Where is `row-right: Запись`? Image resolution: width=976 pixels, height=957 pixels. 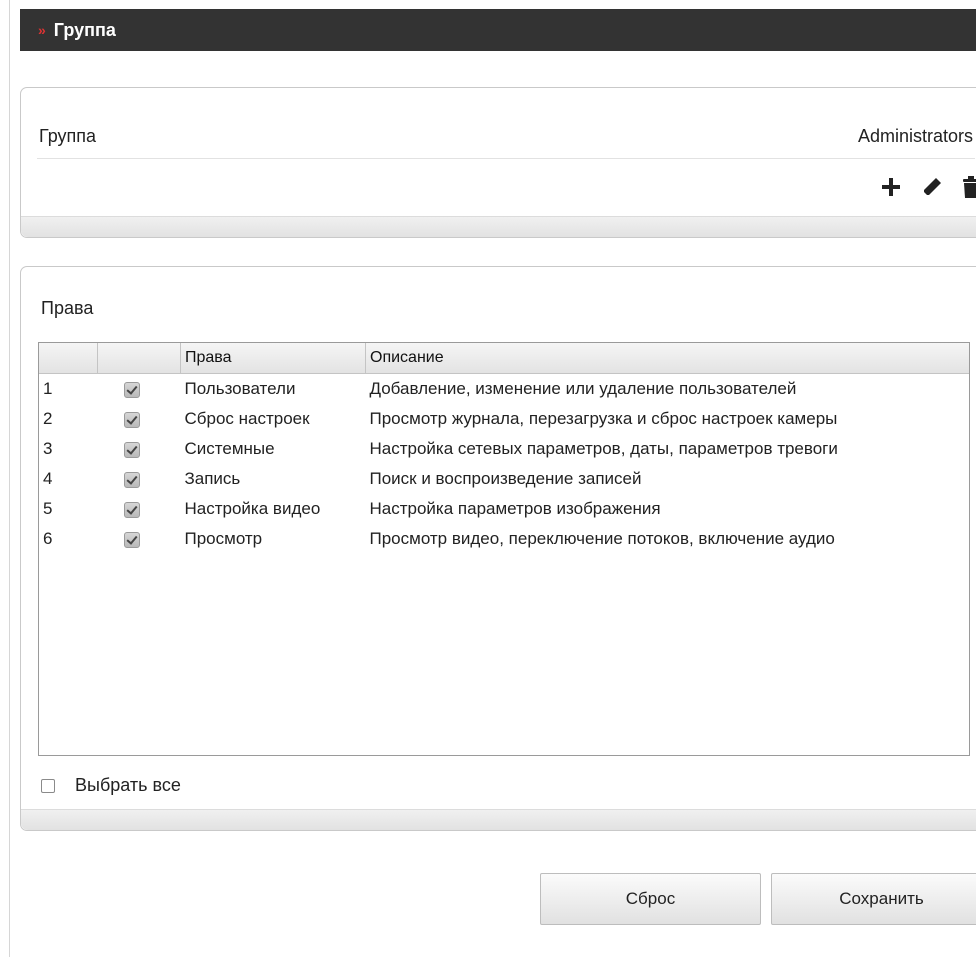
row-right: Запись is located at coordinates (212, 478).